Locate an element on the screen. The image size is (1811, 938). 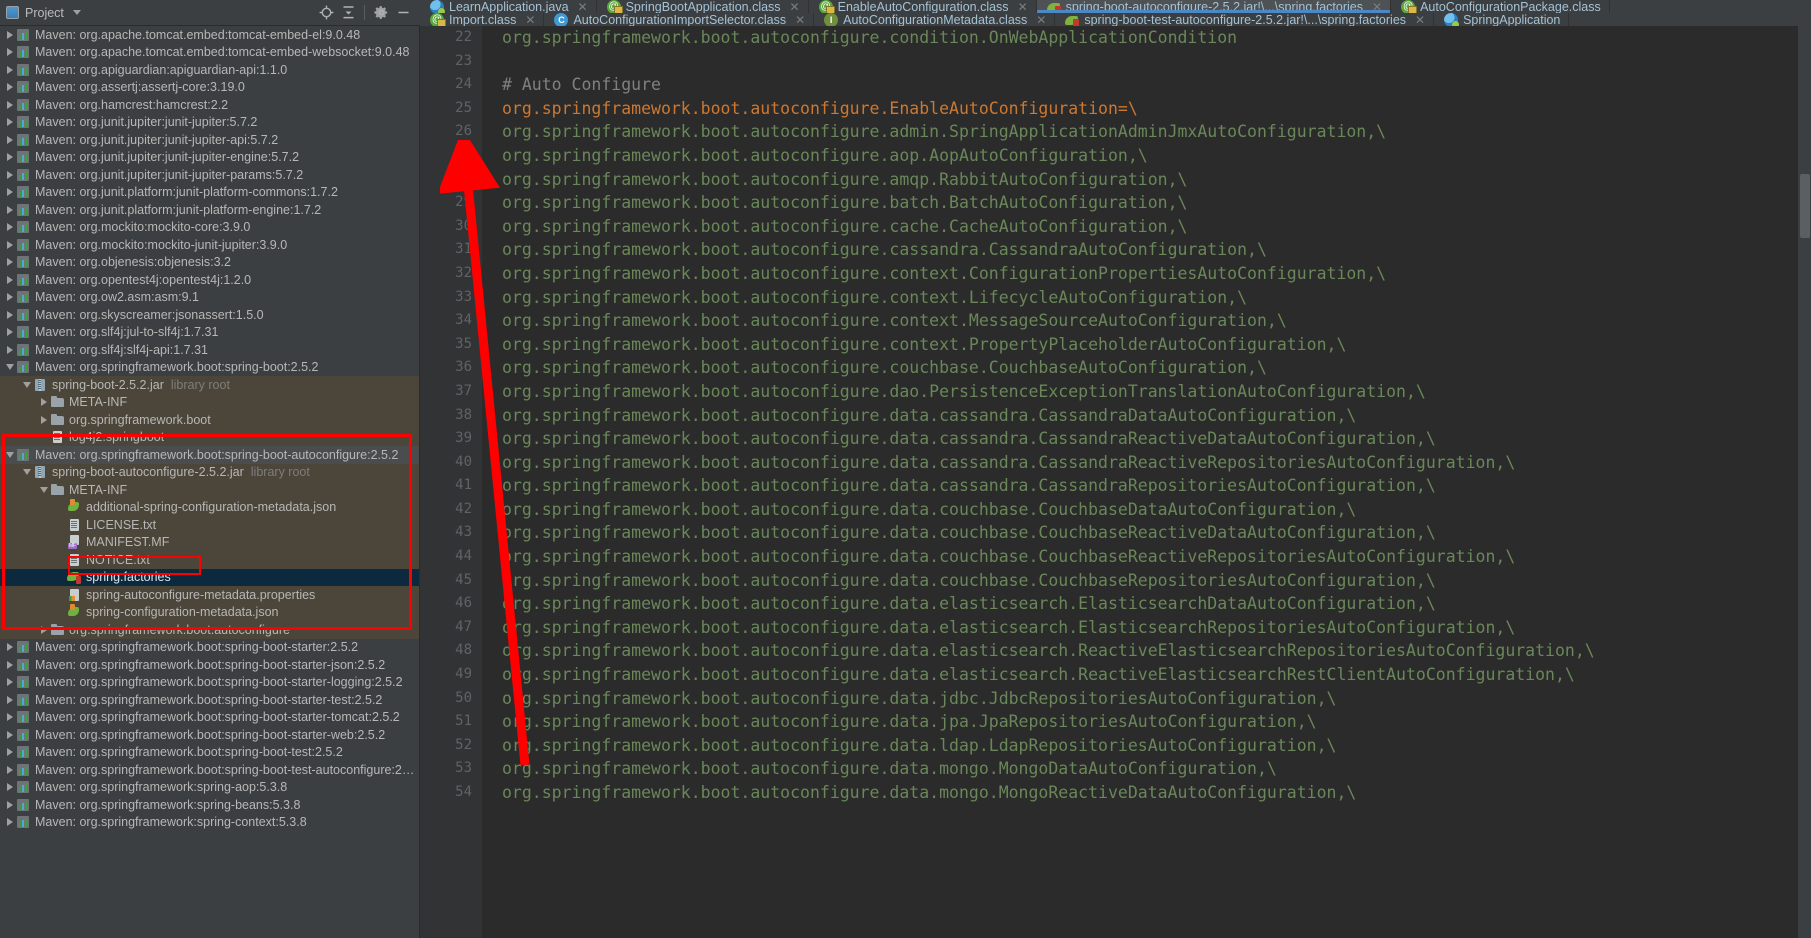
editor-tab: EnableAutoConfiguration.class ✕ is located at coordinates (922, 6).